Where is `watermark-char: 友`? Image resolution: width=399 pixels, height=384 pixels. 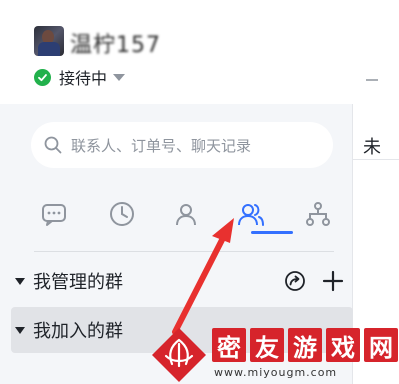 watermark-char: 友 is located at coordinates (267, 345).